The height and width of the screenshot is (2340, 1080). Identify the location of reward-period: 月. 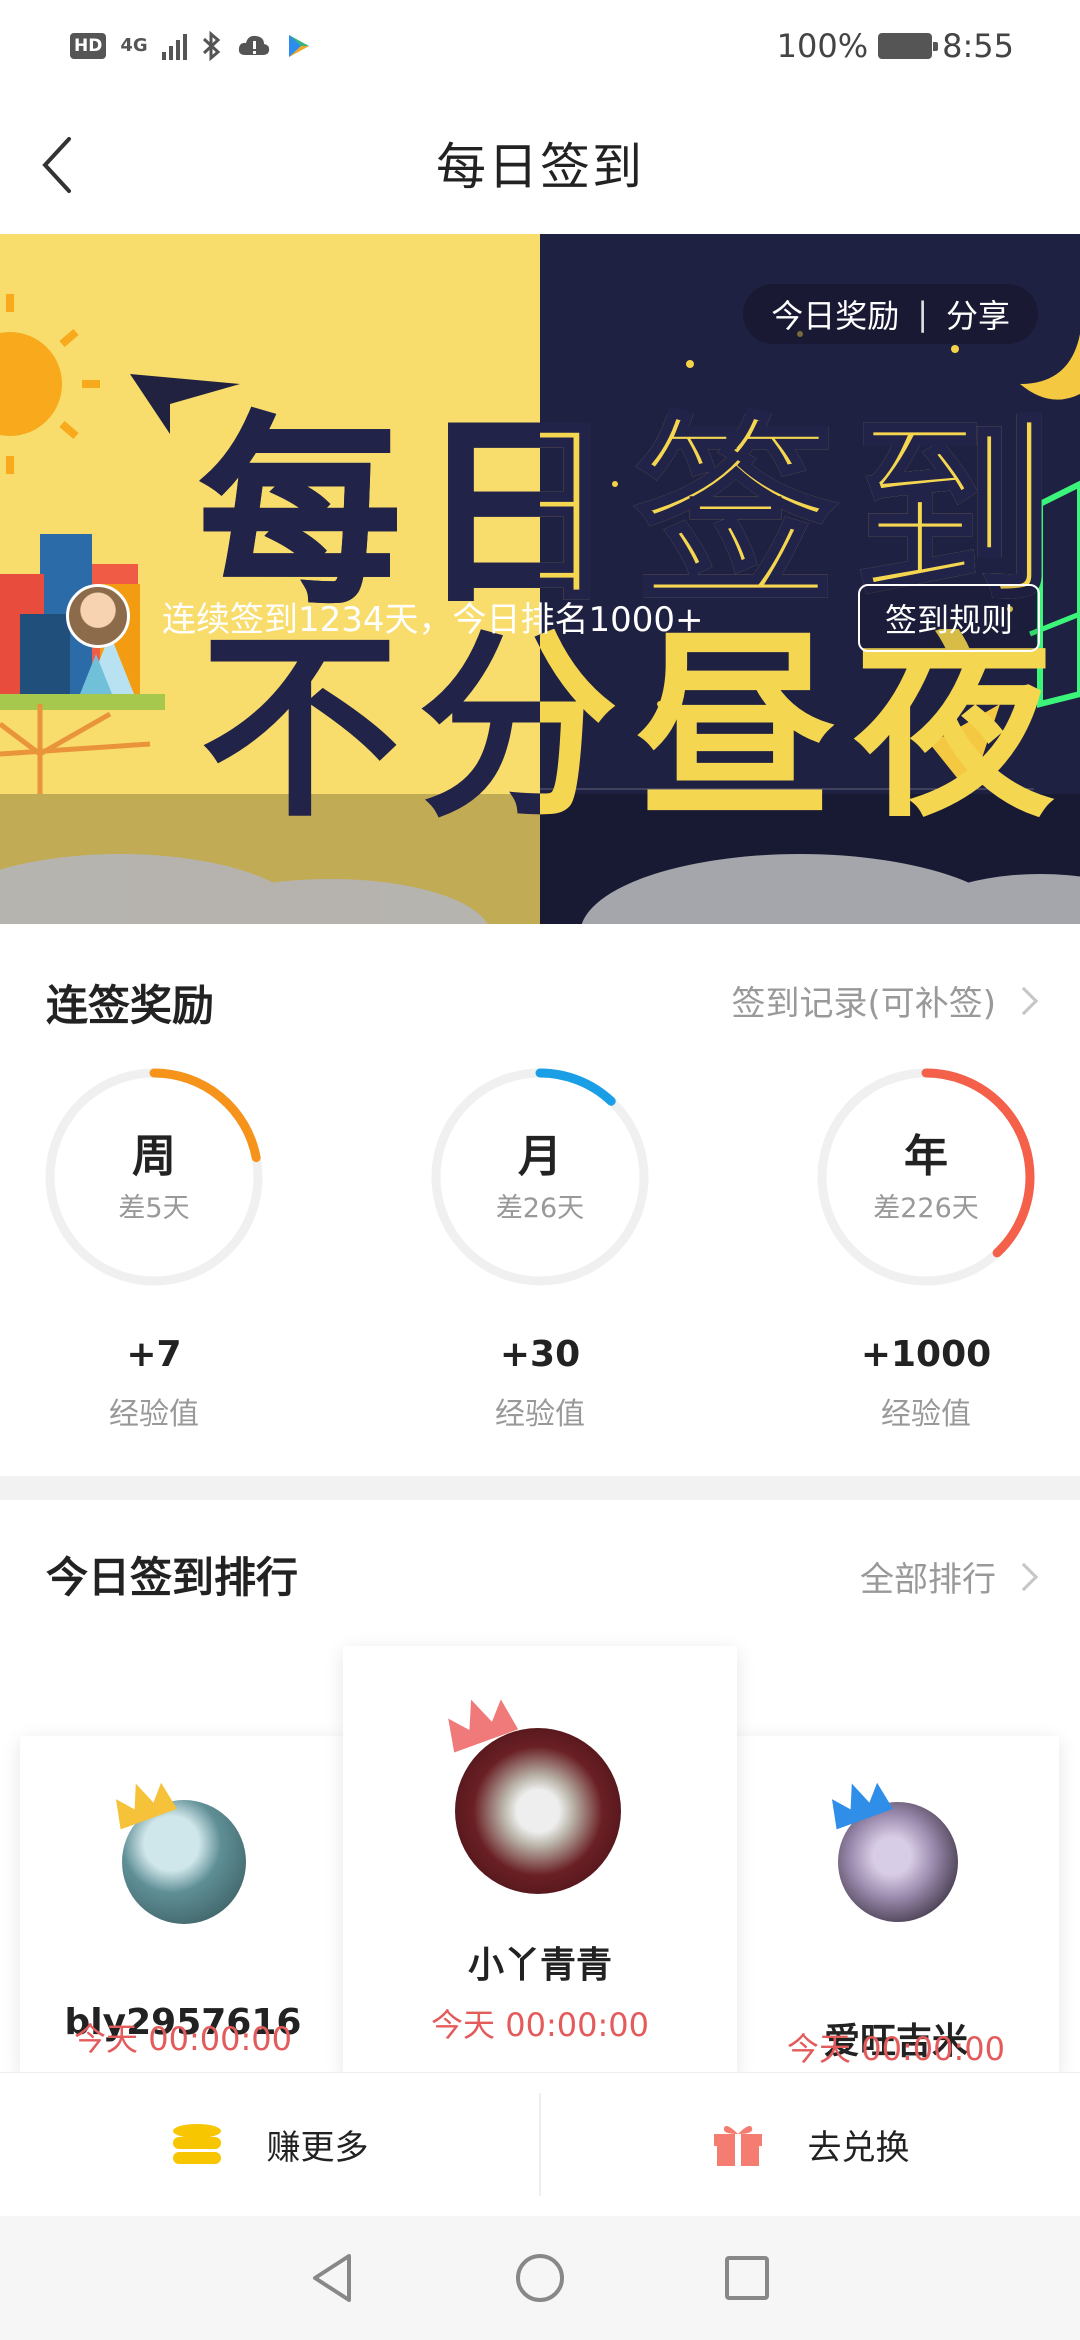
(540, 1156).